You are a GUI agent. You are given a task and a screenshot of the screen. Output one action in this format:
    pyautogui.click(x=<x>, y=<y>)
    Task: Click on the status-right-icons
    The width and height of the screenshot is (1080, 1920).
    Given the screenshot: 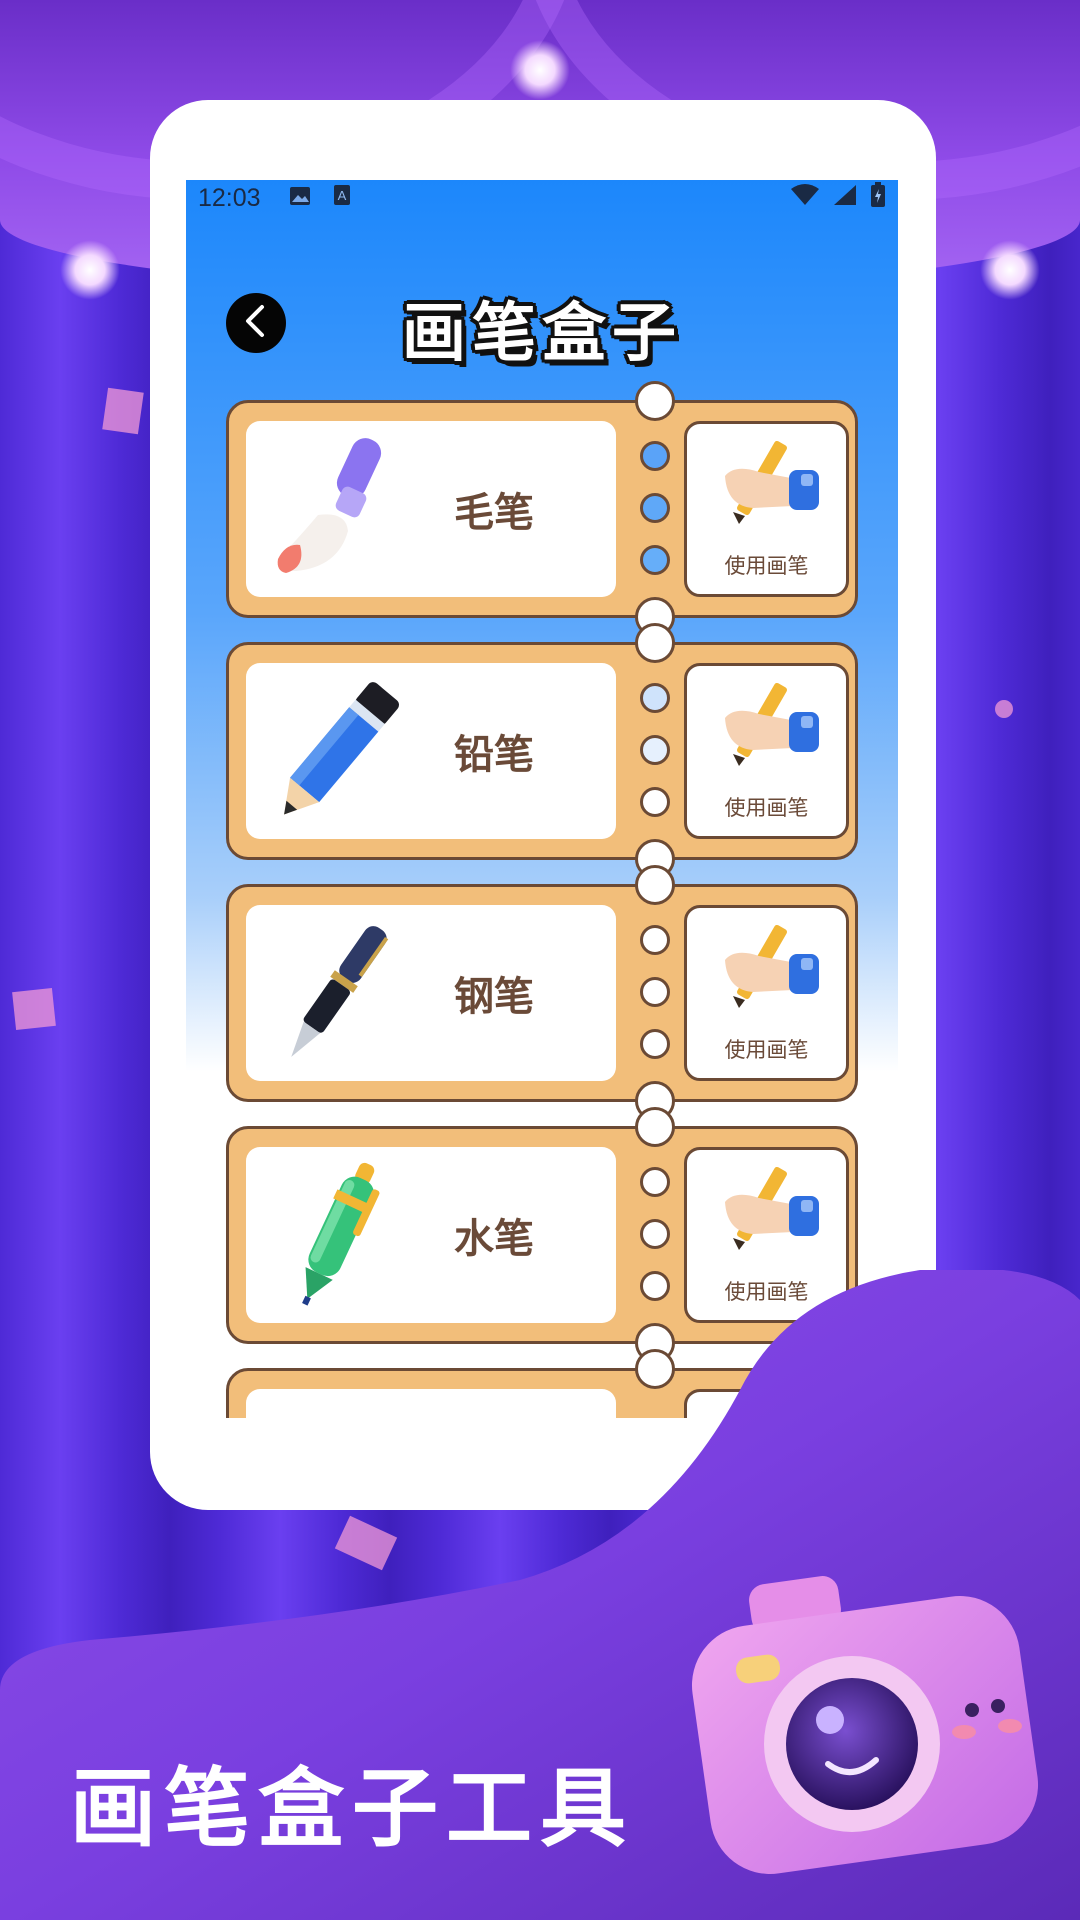 What is the action you would take?
    pyautogui.click(x=838, y=198)
    